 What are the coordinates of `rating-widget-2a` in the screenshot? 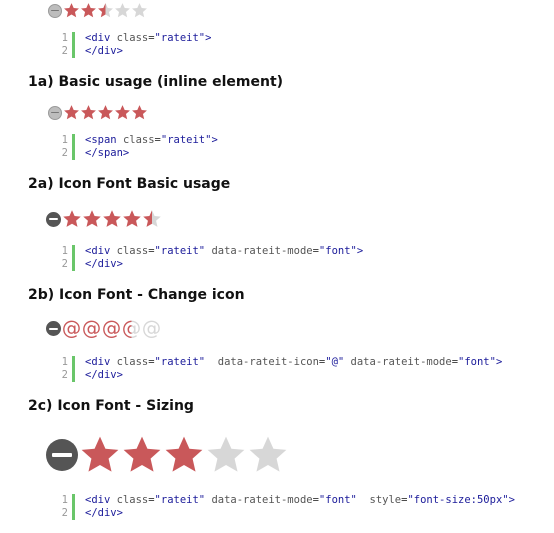 It's located at (104, 219).